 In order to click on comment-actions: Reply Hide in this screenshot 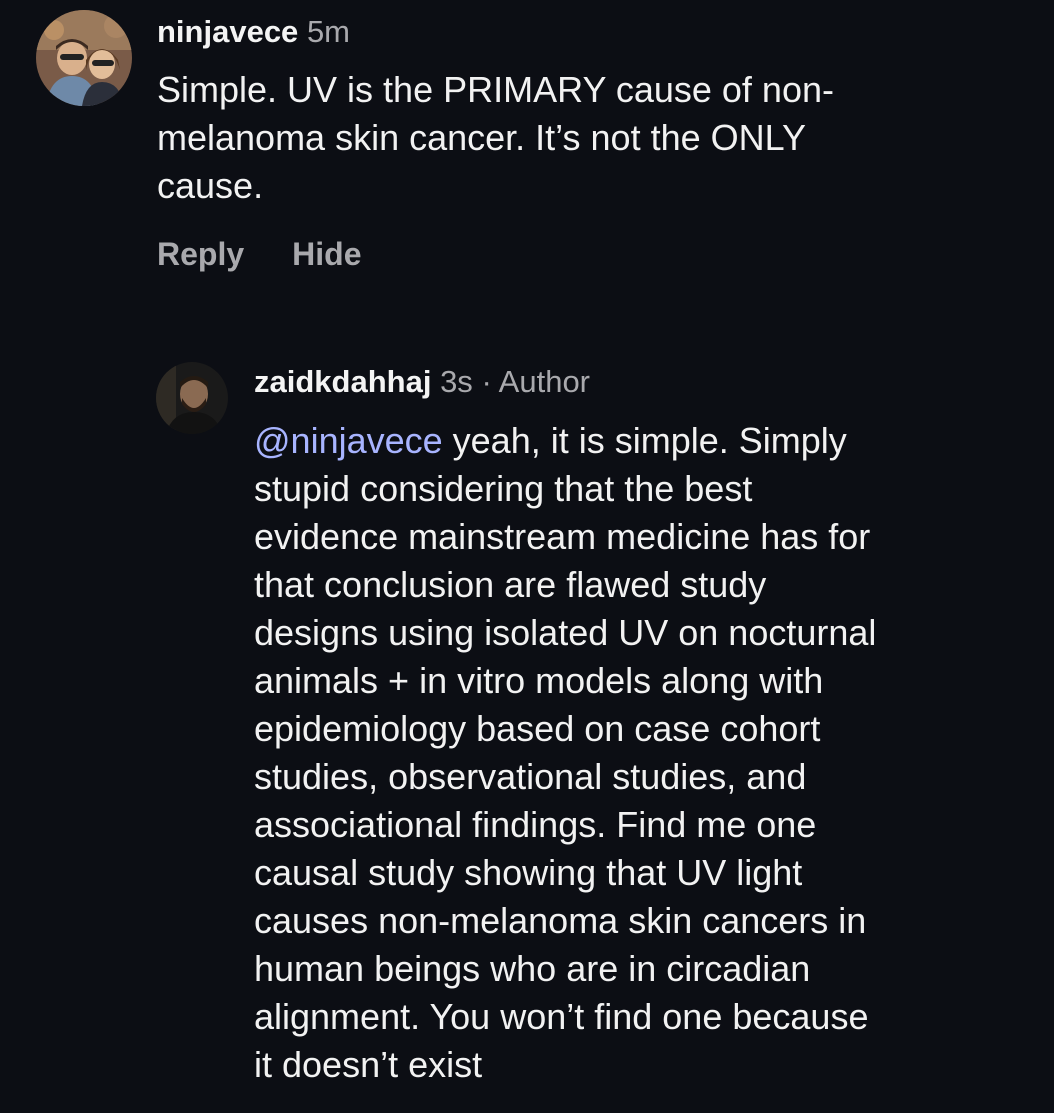, I will do `click(259, 254)`.